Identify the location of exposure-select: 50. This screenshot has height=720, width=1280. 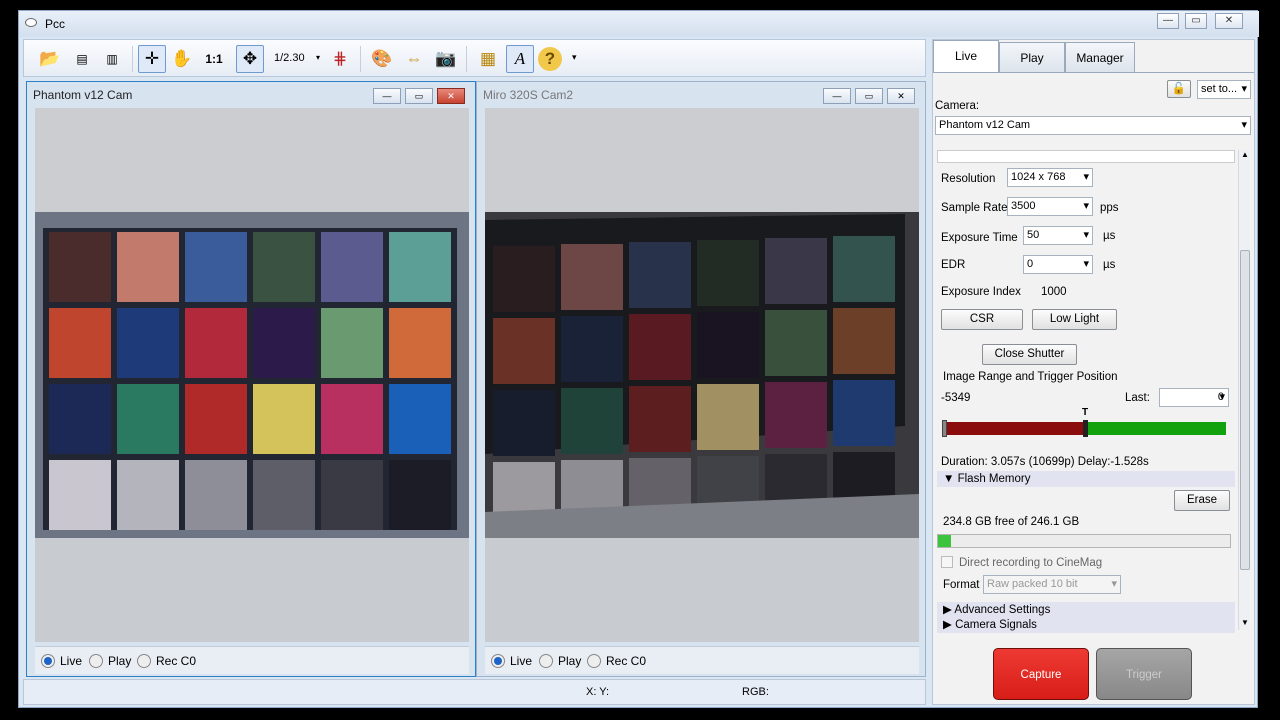
(1058, 235).